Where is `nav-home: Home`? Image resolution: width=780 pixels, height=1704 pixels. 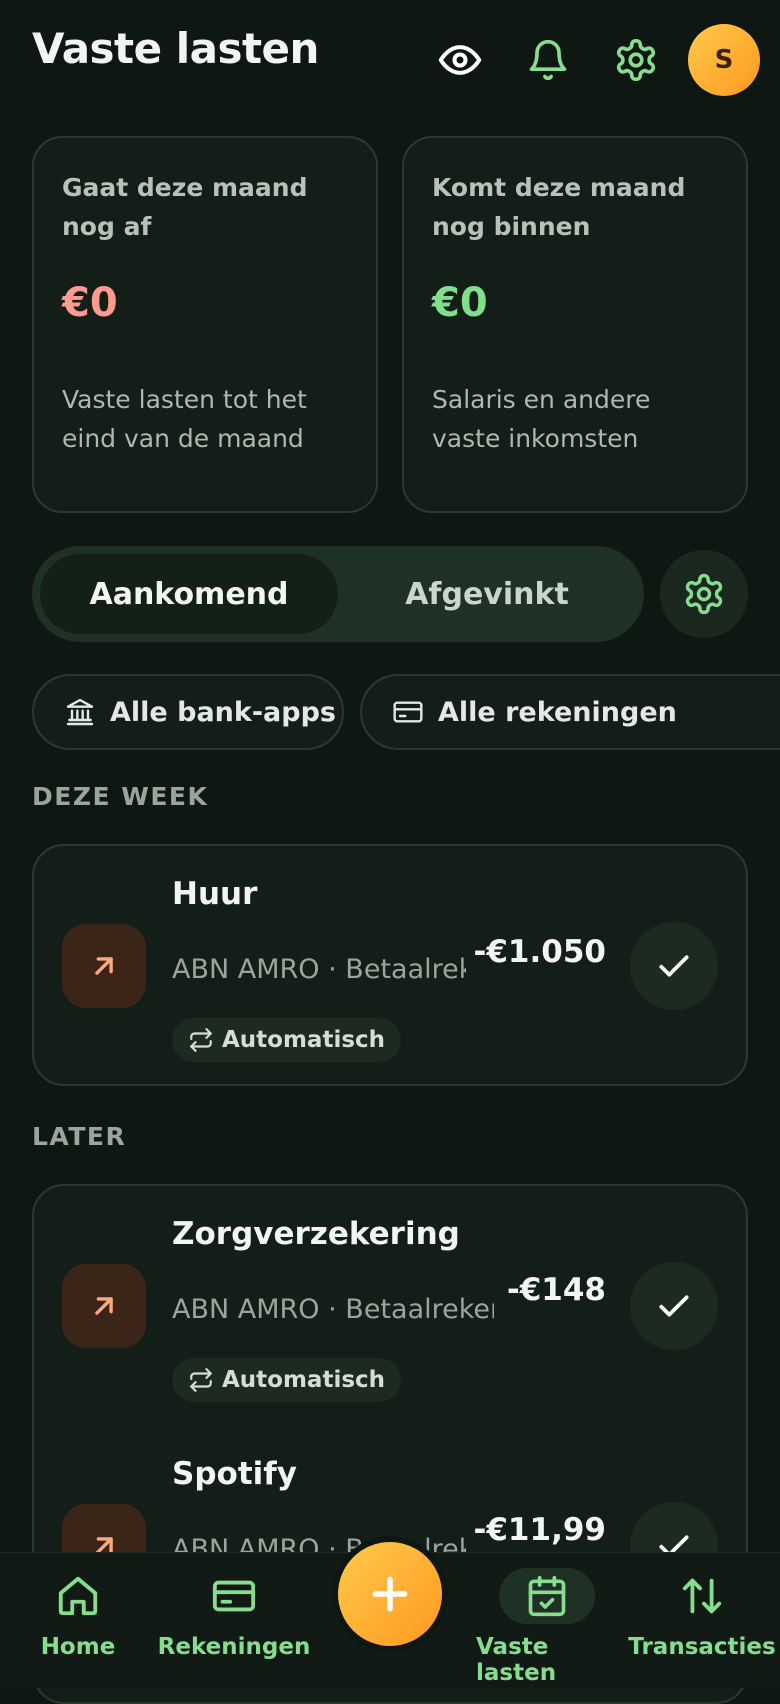 nav-home: Home is located at coordinates (78, 1614).